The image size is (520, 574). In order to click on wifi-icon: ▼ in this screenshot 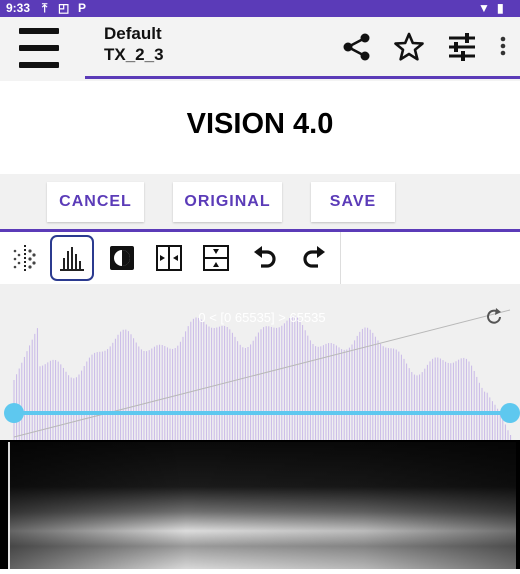, I will do `click(484, 8)`.